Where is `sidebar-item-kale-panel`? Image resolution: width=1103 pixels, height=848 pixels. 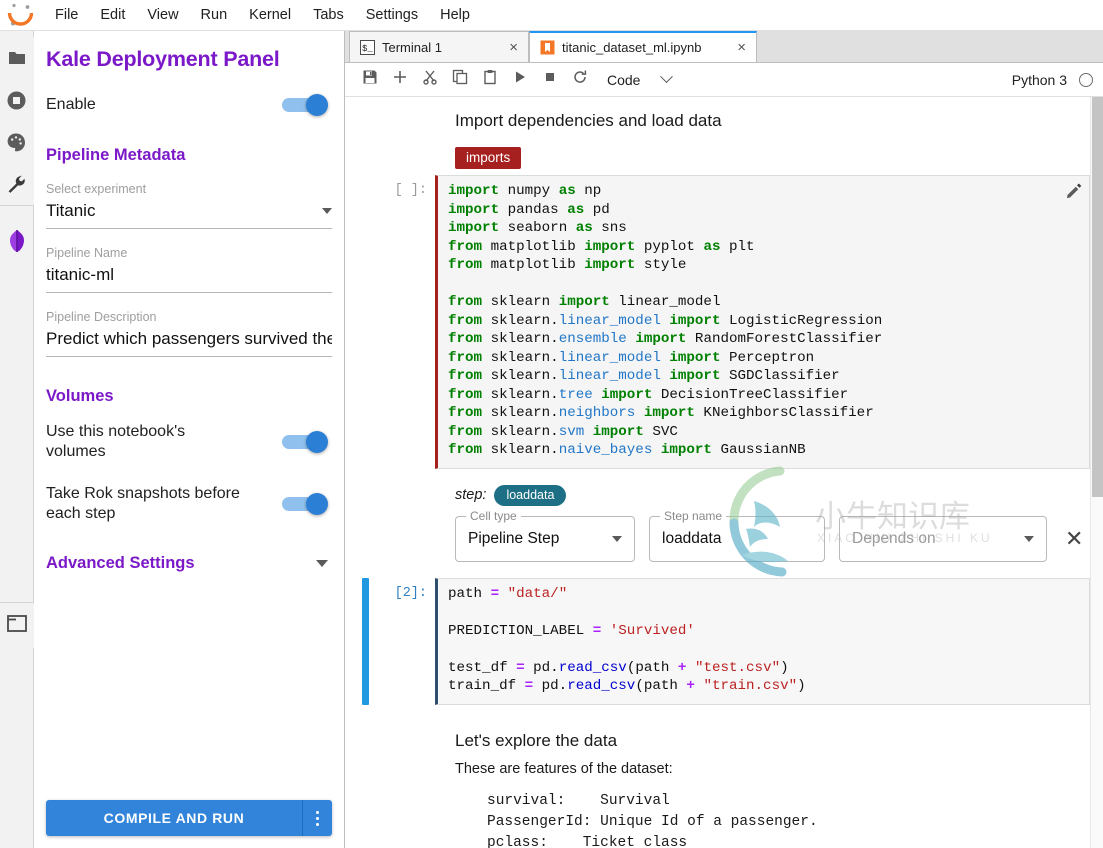 sidebar-item-kale-panel is located at coordinates (17, 241).